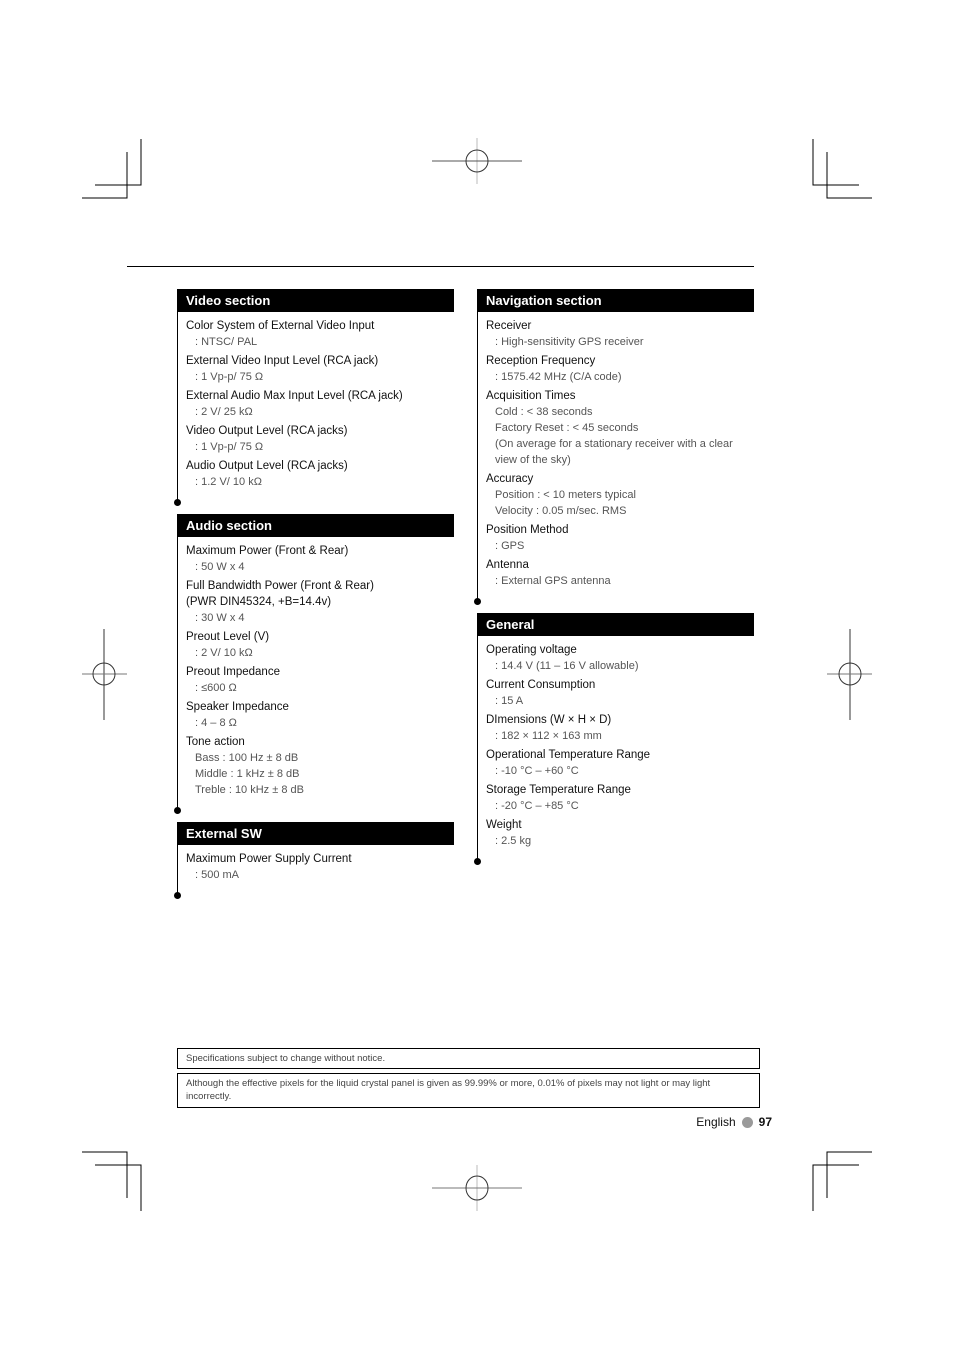 Image resolution: width=954 pixels, height=1350 pixels. I want to click on header-rule, so click(440, 266).